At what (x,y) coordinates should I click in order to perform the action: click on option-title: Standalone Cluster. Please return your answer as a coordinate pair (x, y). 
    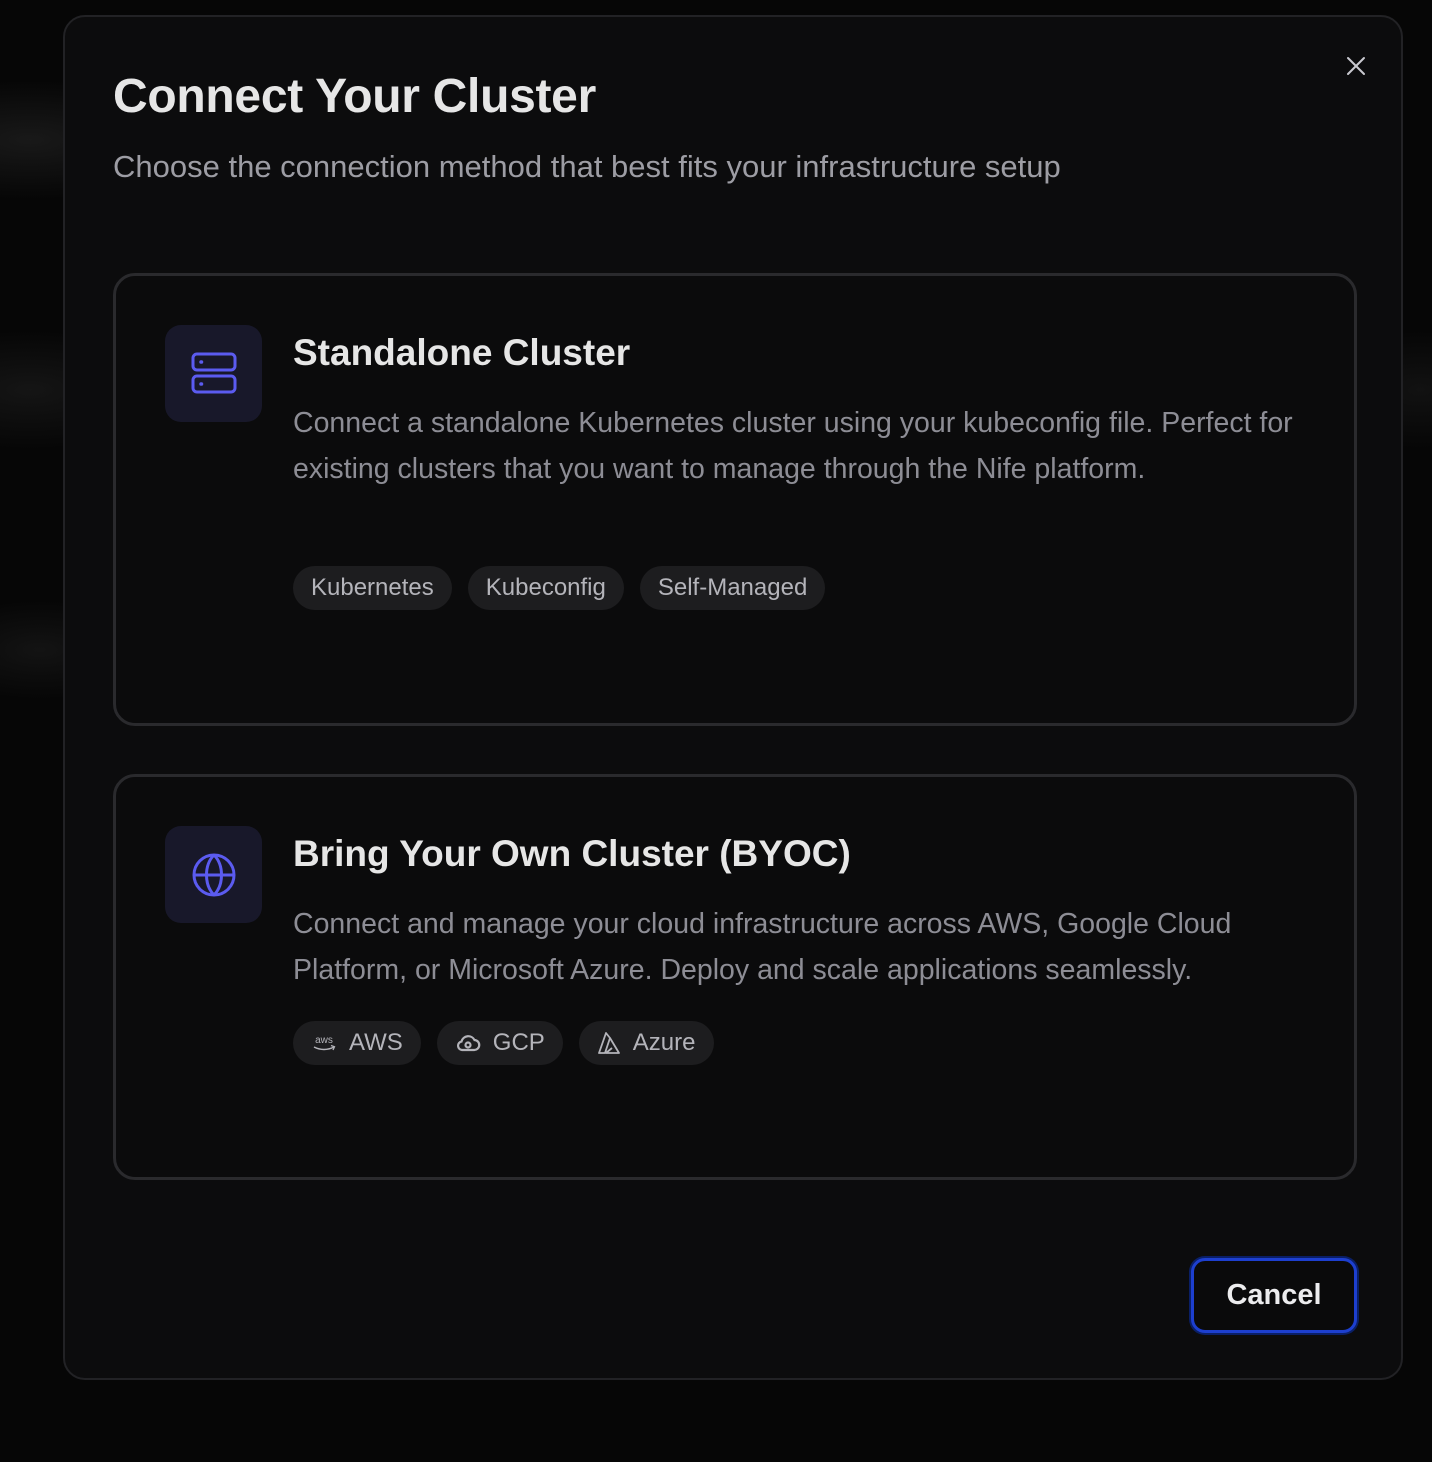
    Looking at the image, I should click on (462, 352).